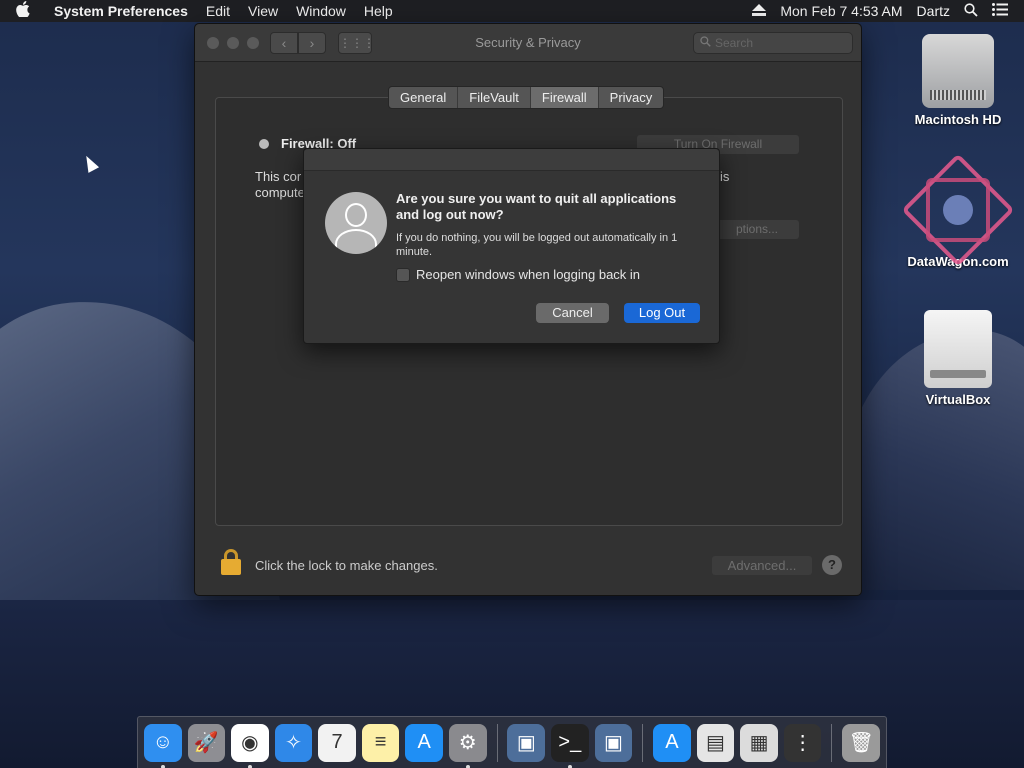 Image resolution: width=1024 pixels, height=768 pixels. What do you see at coordinates (90, 163) in the screenshot?
I see `mouse-cursor-icon` at bounding box center [90, 163].